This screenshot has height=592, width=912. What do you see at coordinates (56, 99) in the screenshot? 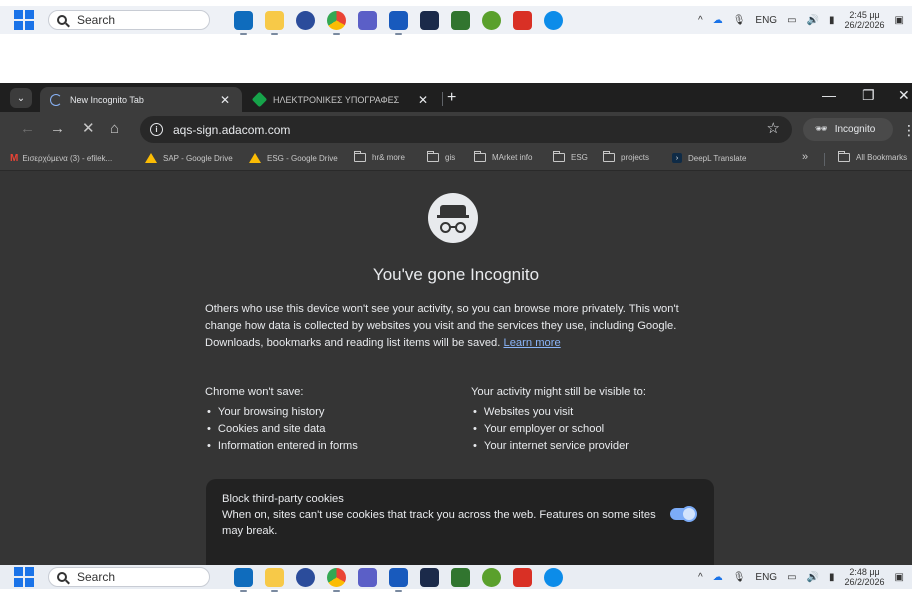
I see `loading-spinner-icon` at bounding box center [56, 99].